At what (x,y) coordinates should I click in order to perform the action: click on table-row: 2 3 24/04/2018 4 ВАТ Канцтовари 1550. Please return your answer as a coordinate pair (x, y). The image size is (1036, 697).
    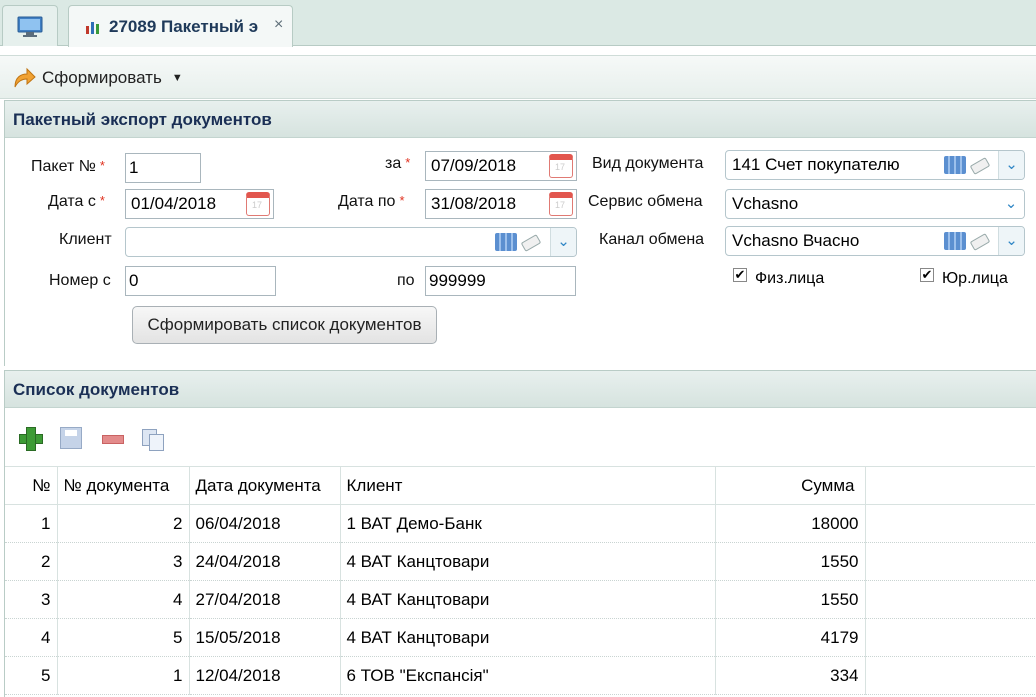
    Looking at the image, I should click on (520, 561).